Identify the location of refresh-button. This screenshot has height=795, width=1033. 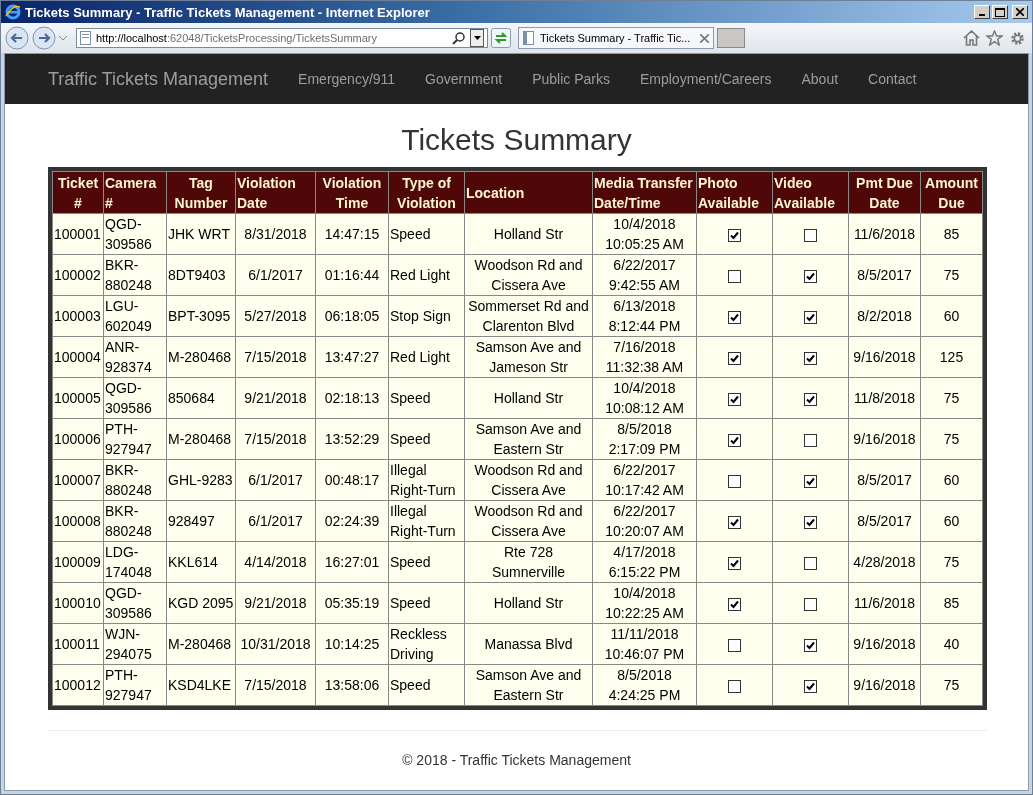
(501, 38).